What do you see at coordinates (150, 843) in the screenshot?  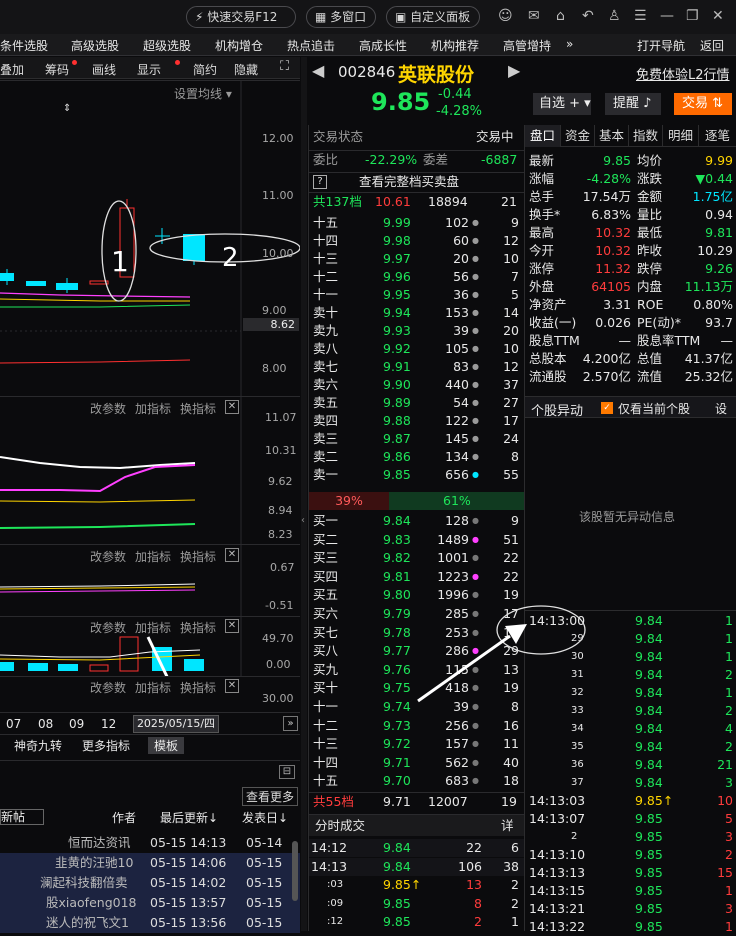 I see `post-row: 恒而达资讯 05-15 14:13 05-14` at bounding box center [150, 843].